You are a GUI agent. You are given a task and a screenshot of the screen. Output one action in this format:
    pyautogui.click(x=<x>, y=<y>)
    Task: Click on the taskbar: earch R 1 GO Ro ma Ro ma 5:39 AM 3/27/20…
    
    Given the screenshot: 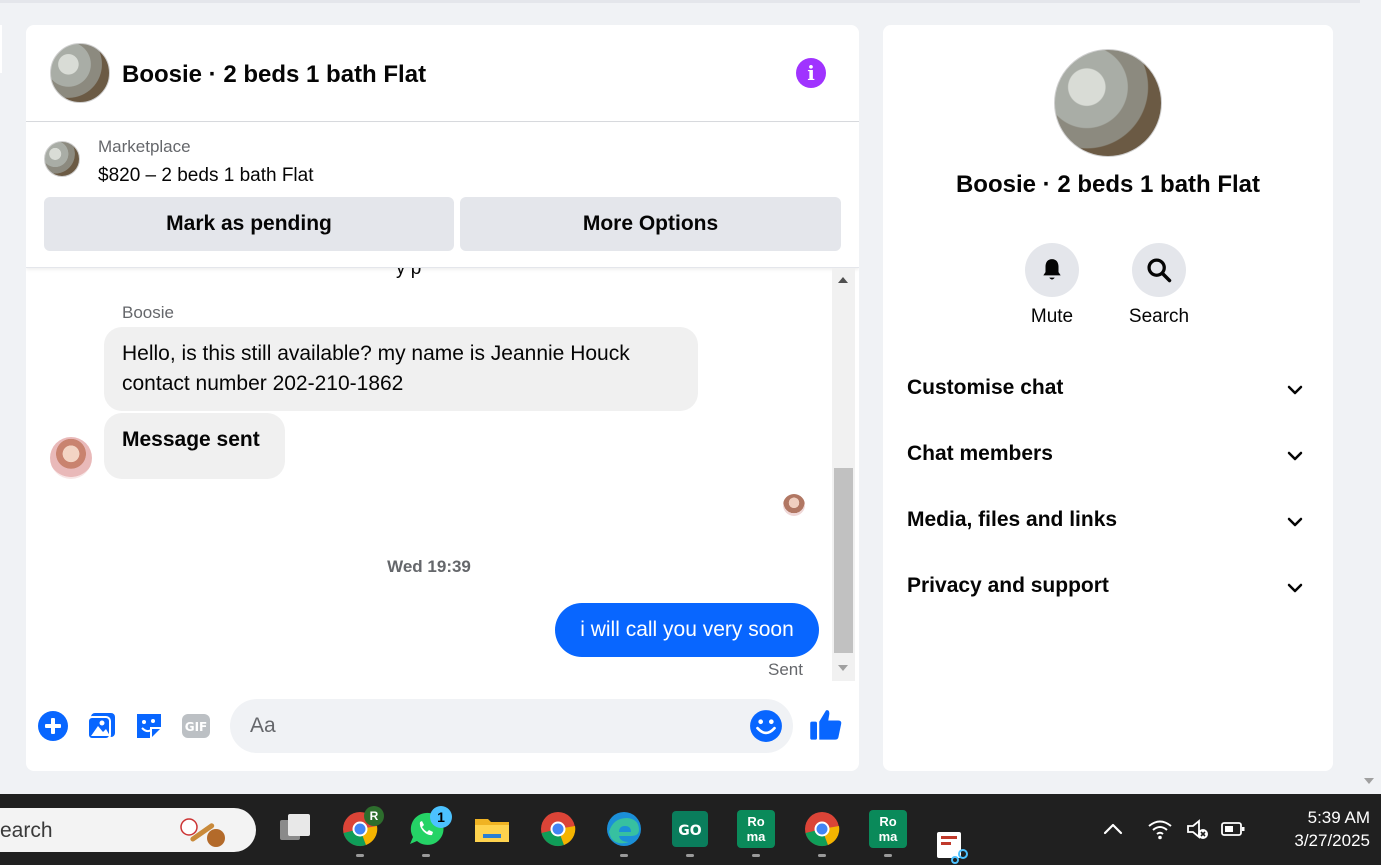 What is the action you would take?
    pyautogui.click(x=690, y=829)
    